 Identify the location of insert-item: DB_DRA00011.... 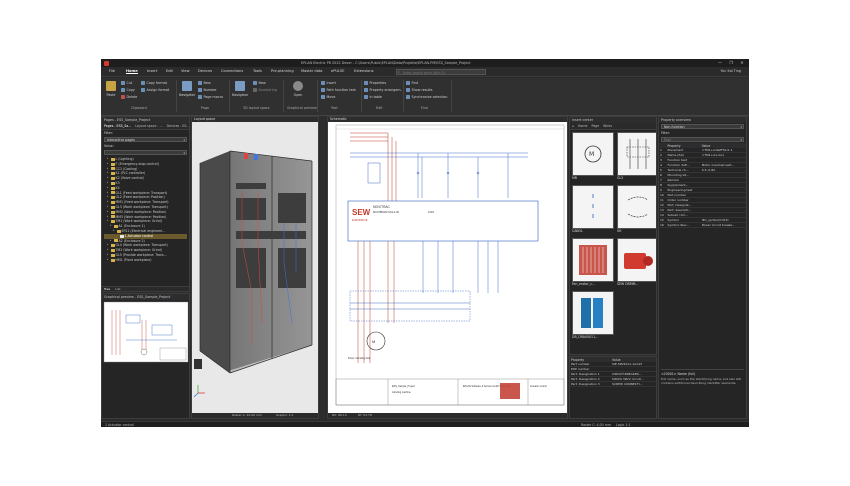
(593, 316).